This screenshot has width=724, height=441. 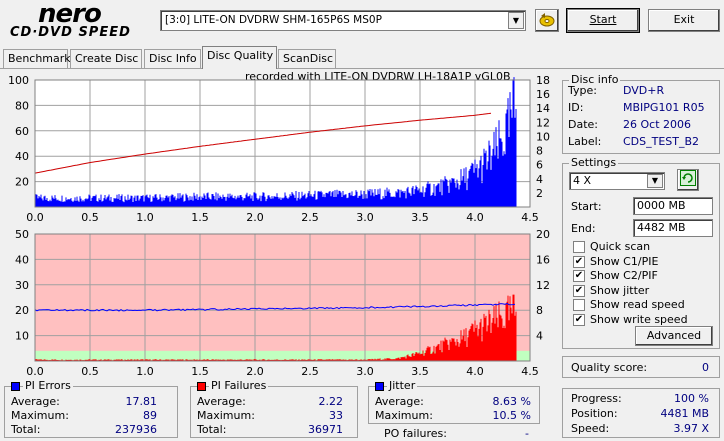 I want to click on disc-date-value: 26 Oct 2006, so click(x=657, y=124).